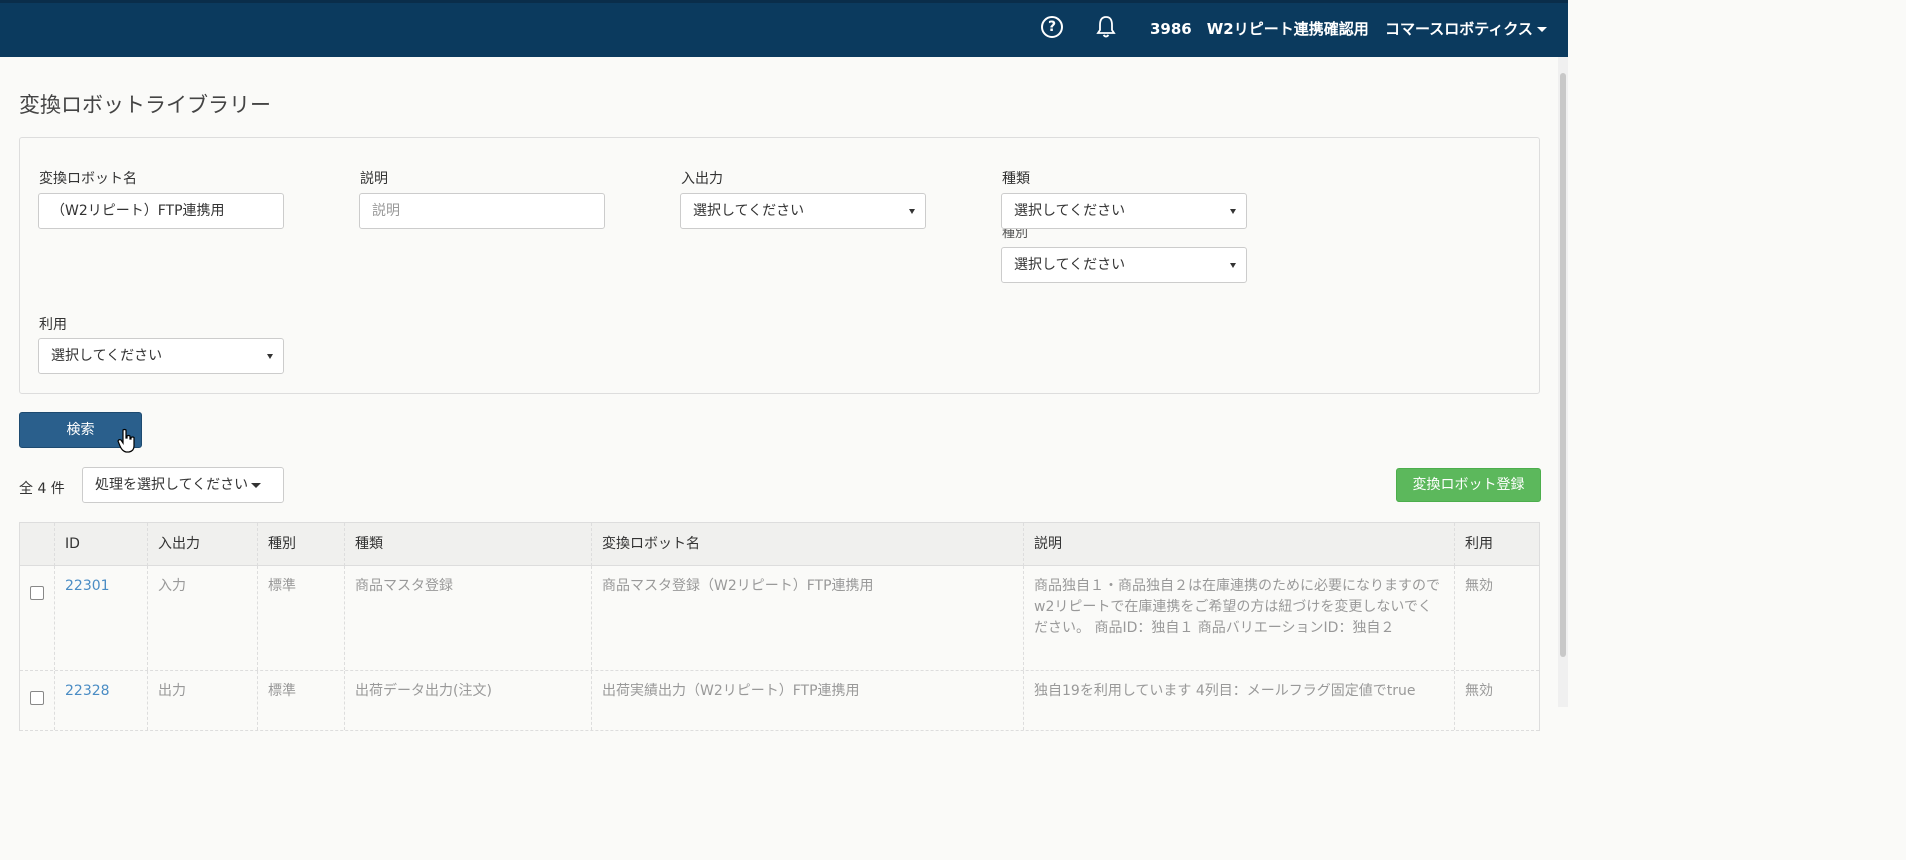 This screenshot has height=860, width=1906. What do you see at coordinates (808, 544) in the screenshot?
I see `col-header-name: 変換ロボット名` at bounding box center [808, 544].